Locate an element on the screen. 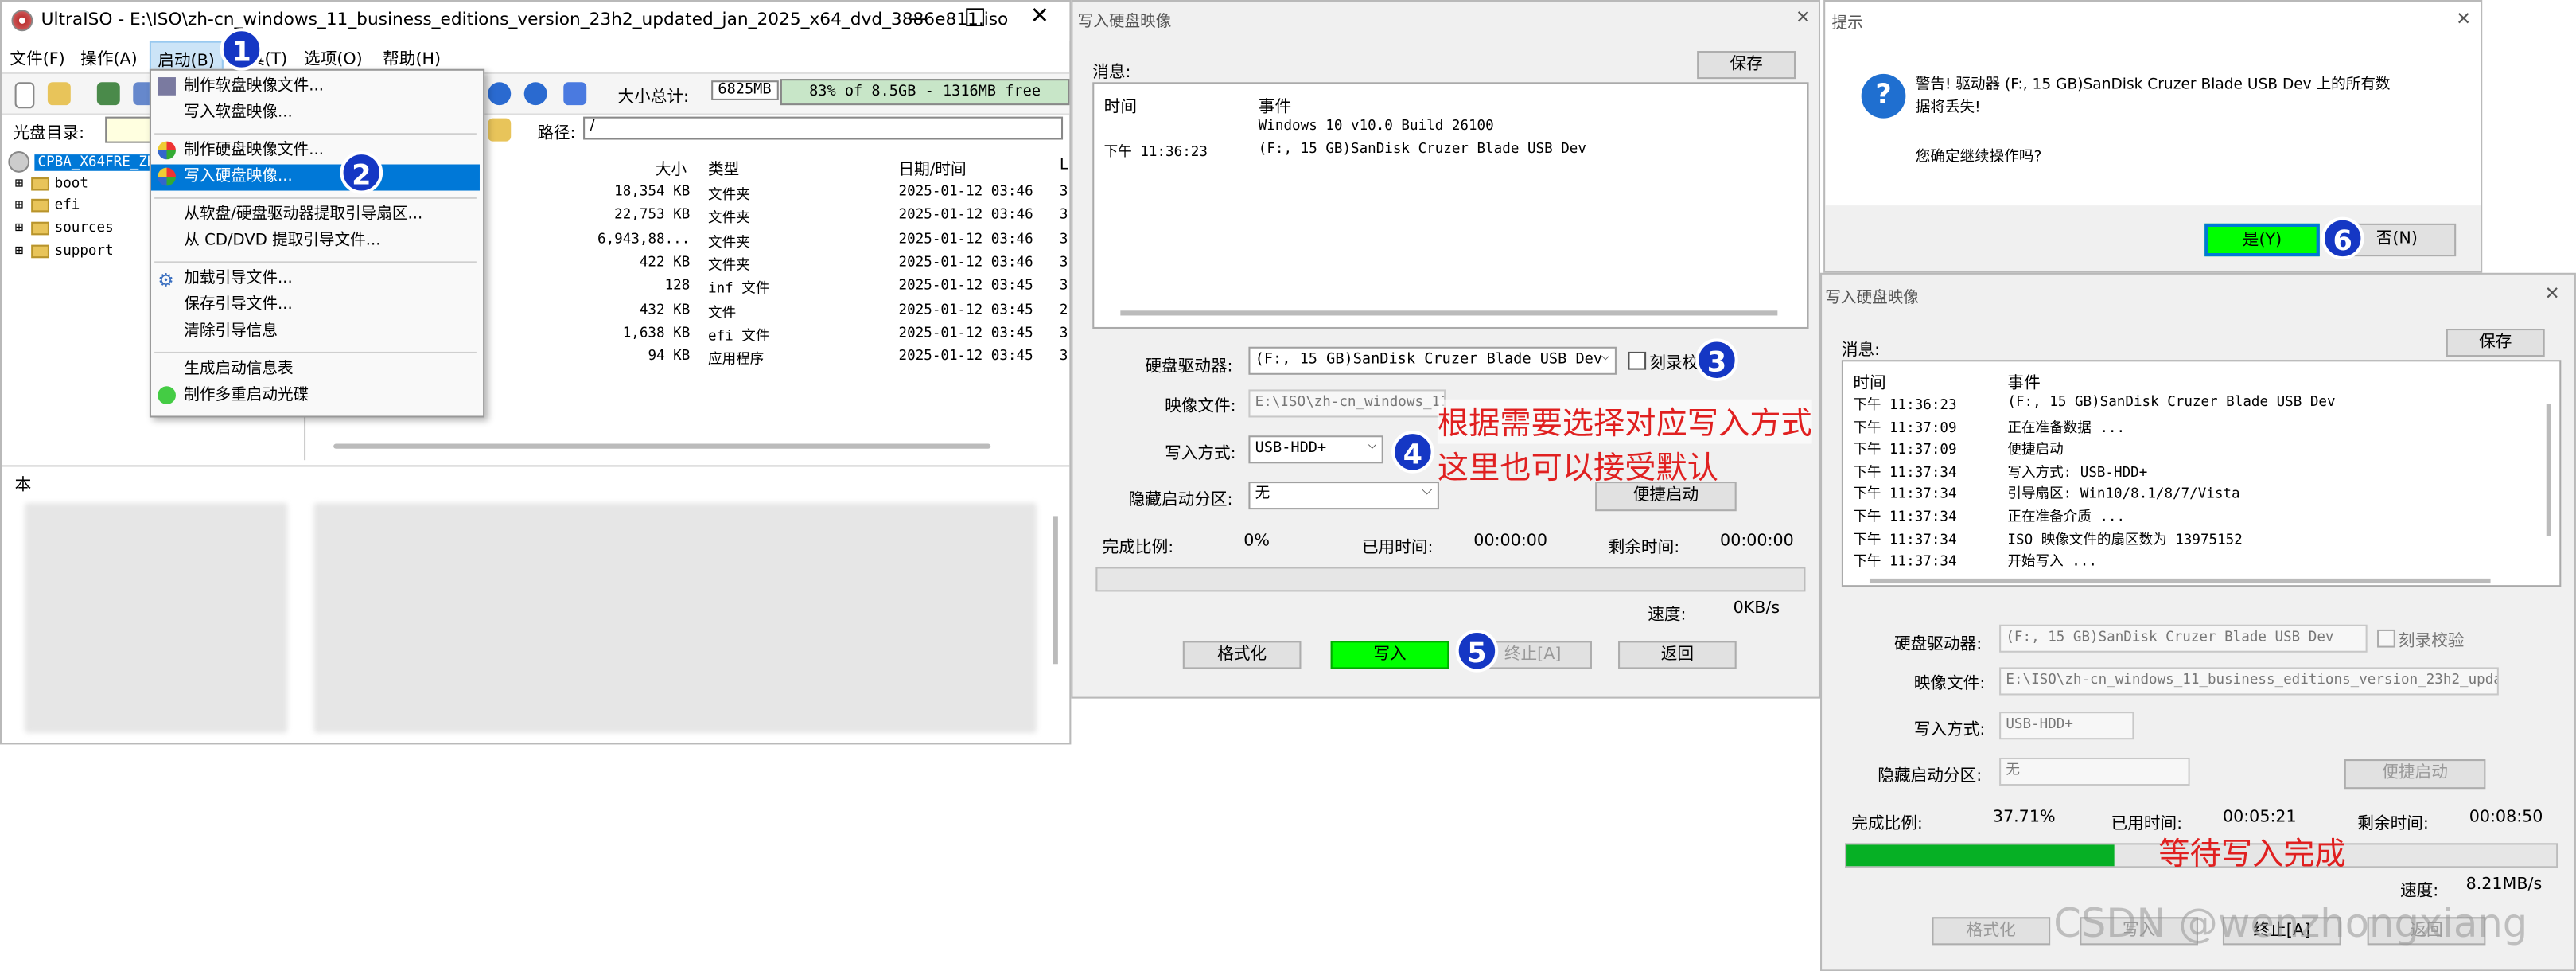 Image resolution: width=2576 pixels, height=971 pixels. log-event: (F:, 15 GB)SanDisk Cruzer Blade USB Dev is located at coordinates (2172, 402).